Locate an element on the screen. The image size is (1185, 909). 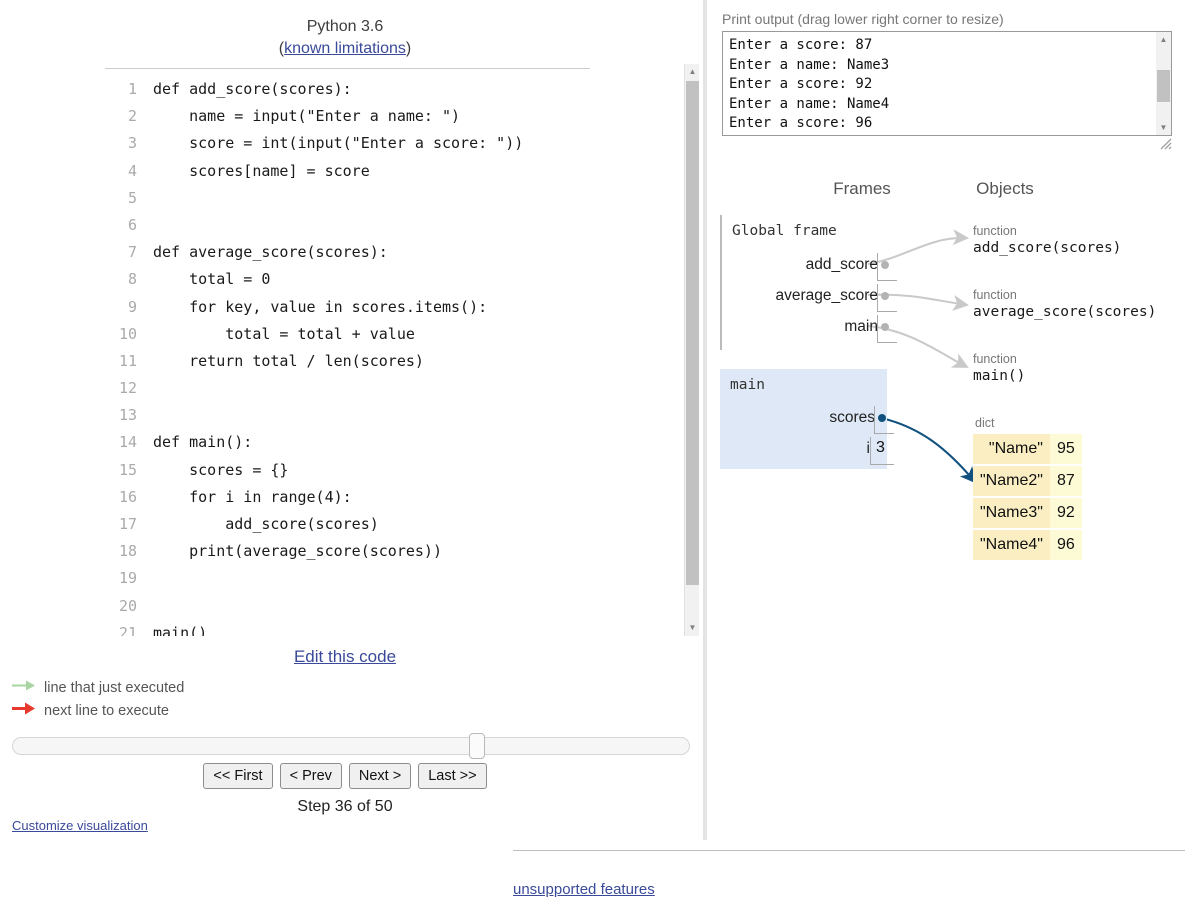
code-line: 20 is located at coordinates (397, 606).